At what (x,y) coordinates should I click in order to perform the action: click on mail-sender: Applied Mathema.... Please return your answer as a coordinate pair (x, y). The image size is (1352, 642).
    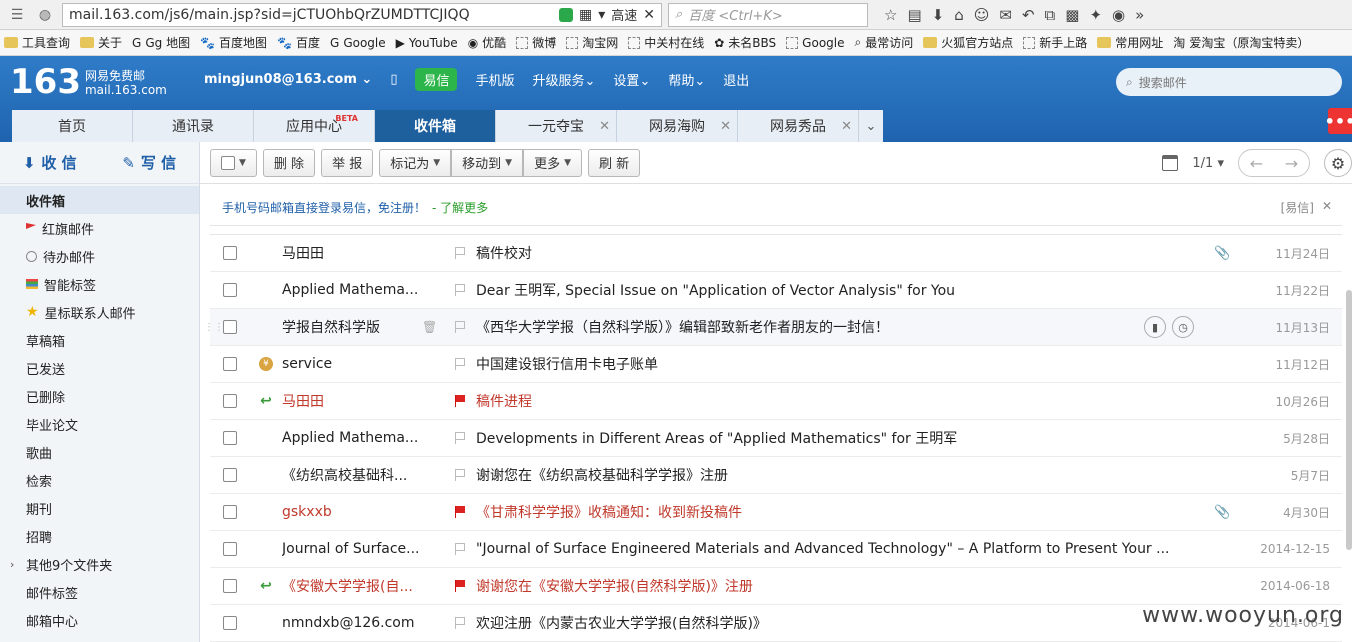
    Looking at the image, I should click on (352, 290).